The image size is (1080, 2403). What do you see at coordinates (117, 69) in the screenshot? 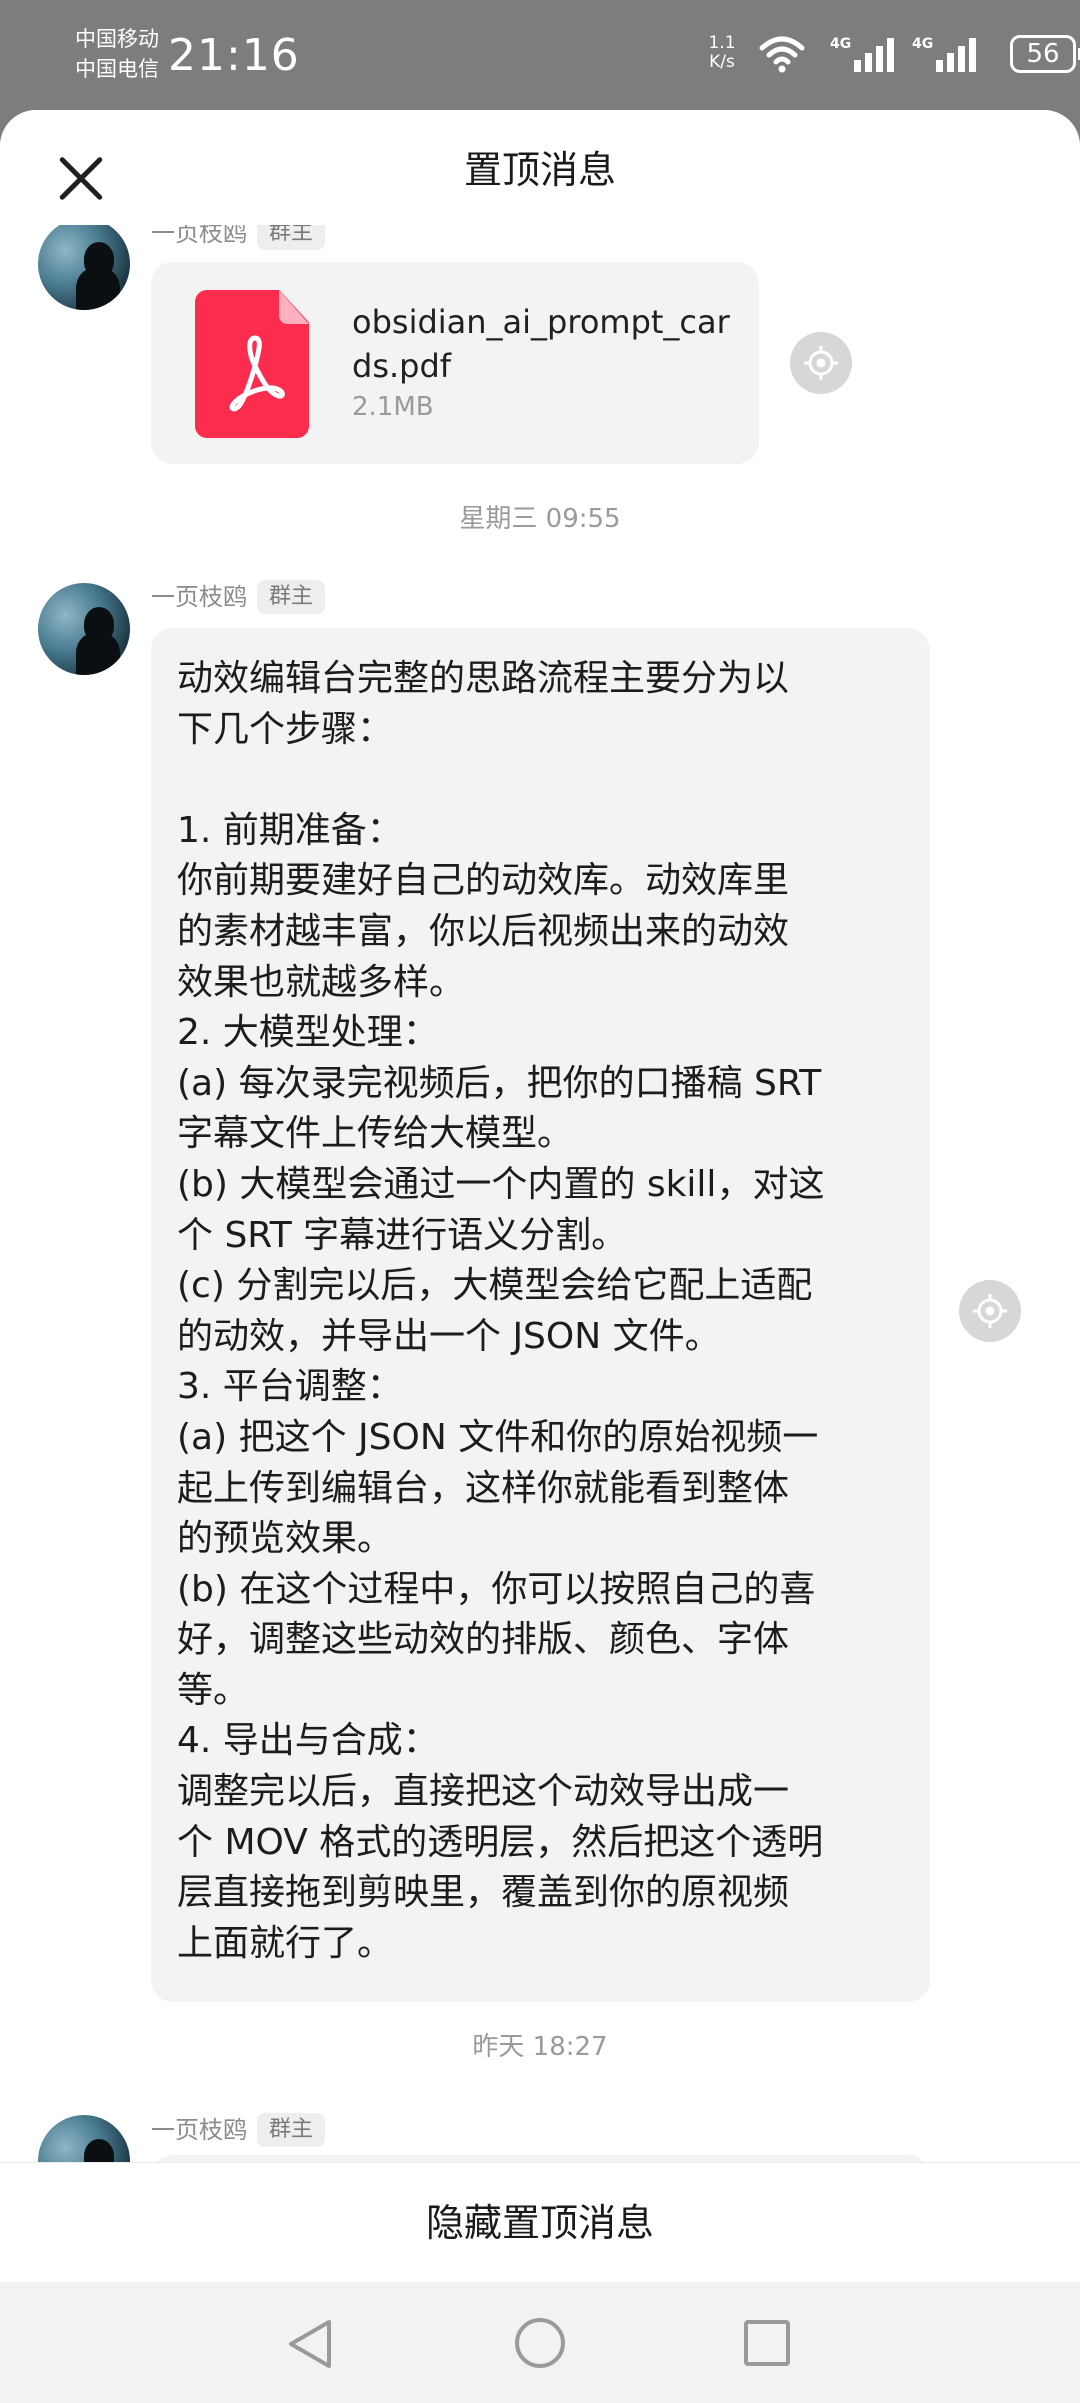
I see `carrier-2: 中国电信` at bounding box center [117, 69].